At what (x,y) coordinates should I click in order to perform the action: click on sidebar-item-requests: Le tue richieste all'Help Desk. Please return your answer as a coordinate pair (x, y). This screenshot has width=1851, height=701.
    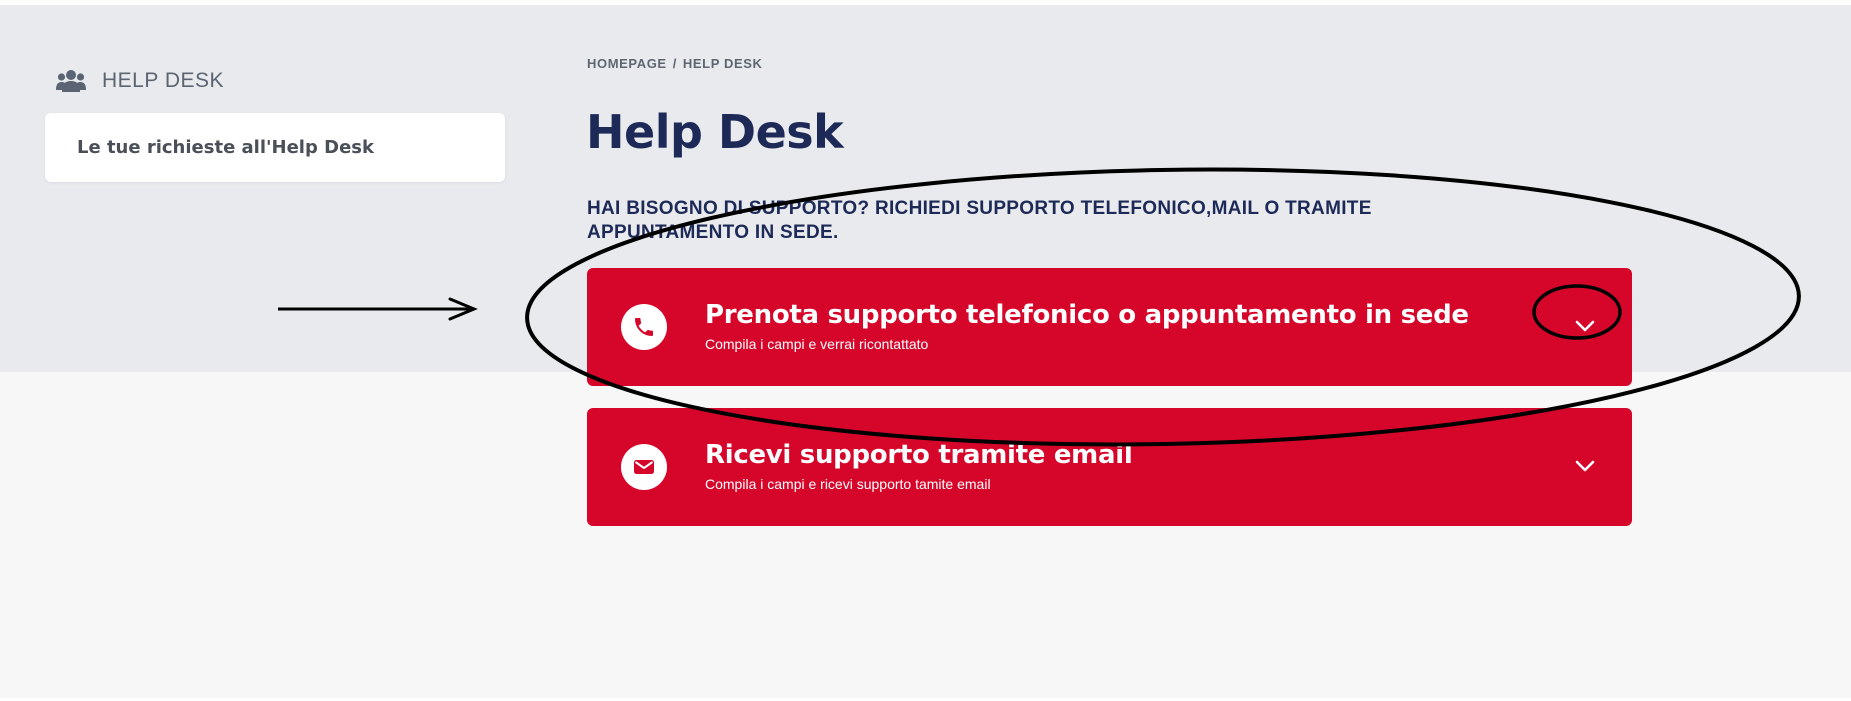
    Looking at the image, I should click on (275, 147).